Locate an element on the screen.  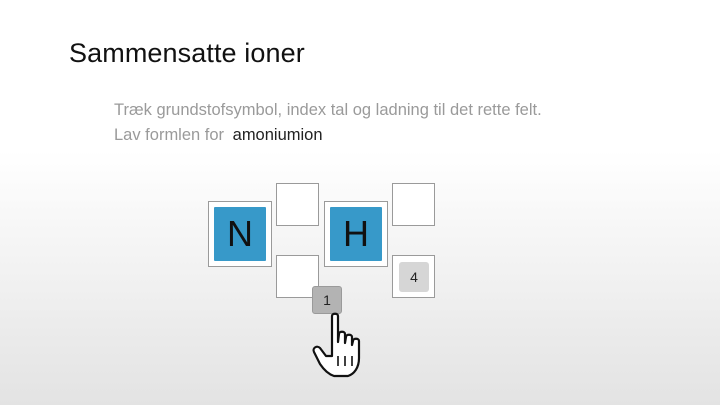
target-ion-name: amoniumion is located at coordinates (277, 135).